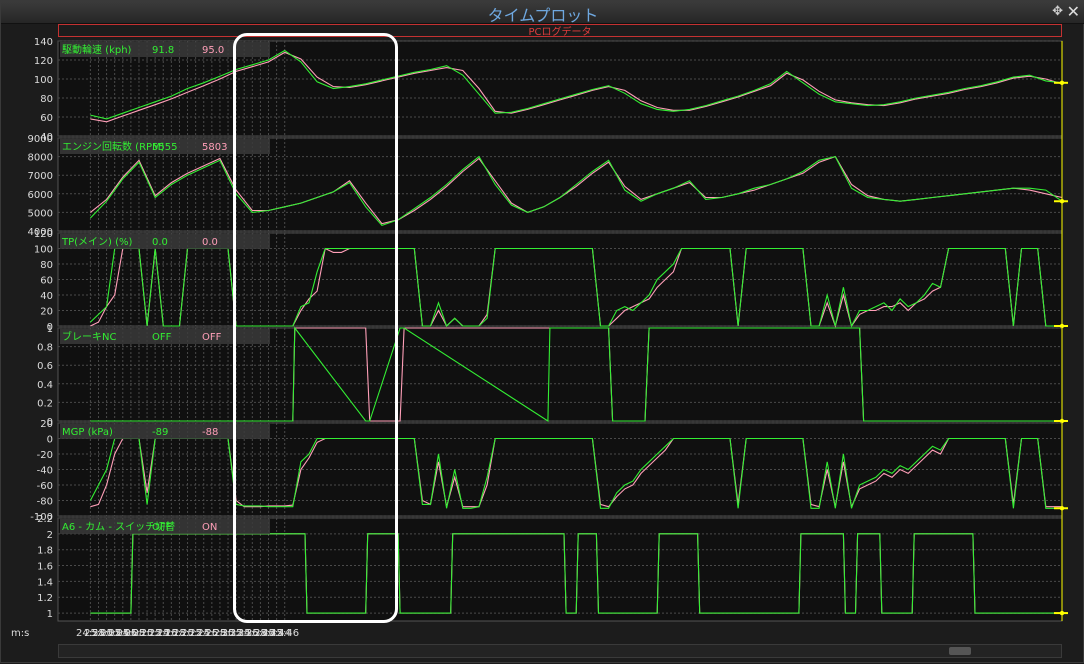 This screenshot has height=664, width=1084. I want to click on panel-title: ブレーキNC, so click(89, 336).